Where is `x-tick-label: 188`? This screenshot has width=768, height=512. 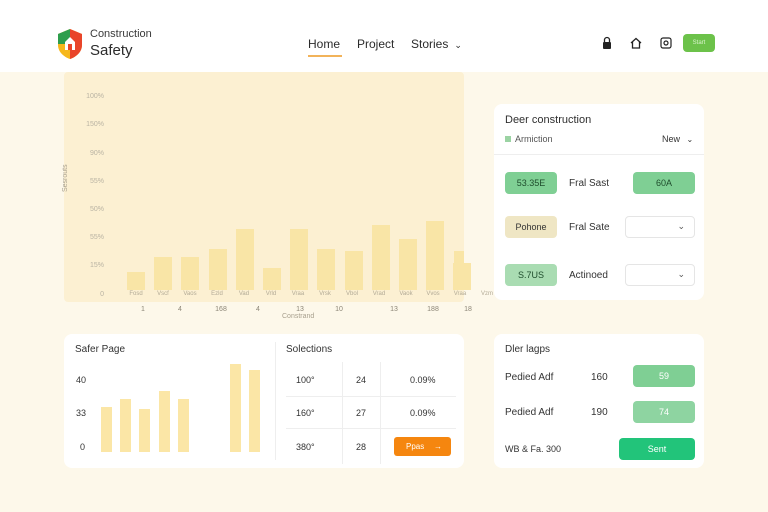
x-tick-label: 188 is located at coordinates (433, 309).